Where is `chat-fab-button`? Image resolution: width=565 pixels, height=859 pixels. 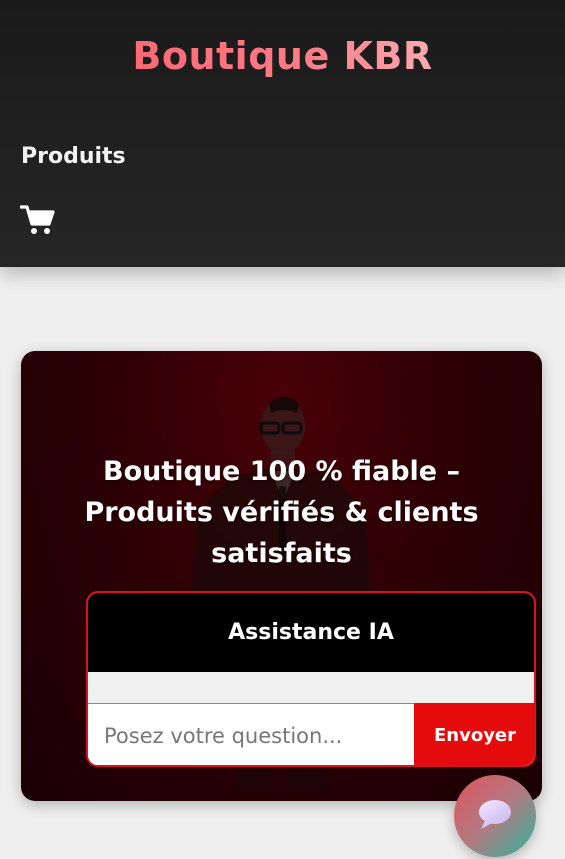
chat-fab-button is located at coordinates (495, 816).